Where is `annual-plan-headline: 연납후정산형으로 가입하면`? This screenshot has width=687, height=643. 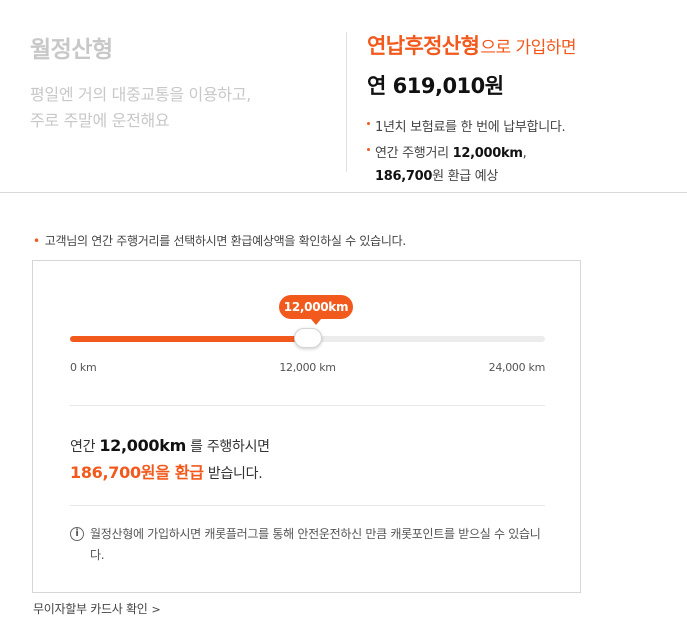
annual-plan-headline: 연납후정산형으로 가입하면 is located at coordinates (522, 45).